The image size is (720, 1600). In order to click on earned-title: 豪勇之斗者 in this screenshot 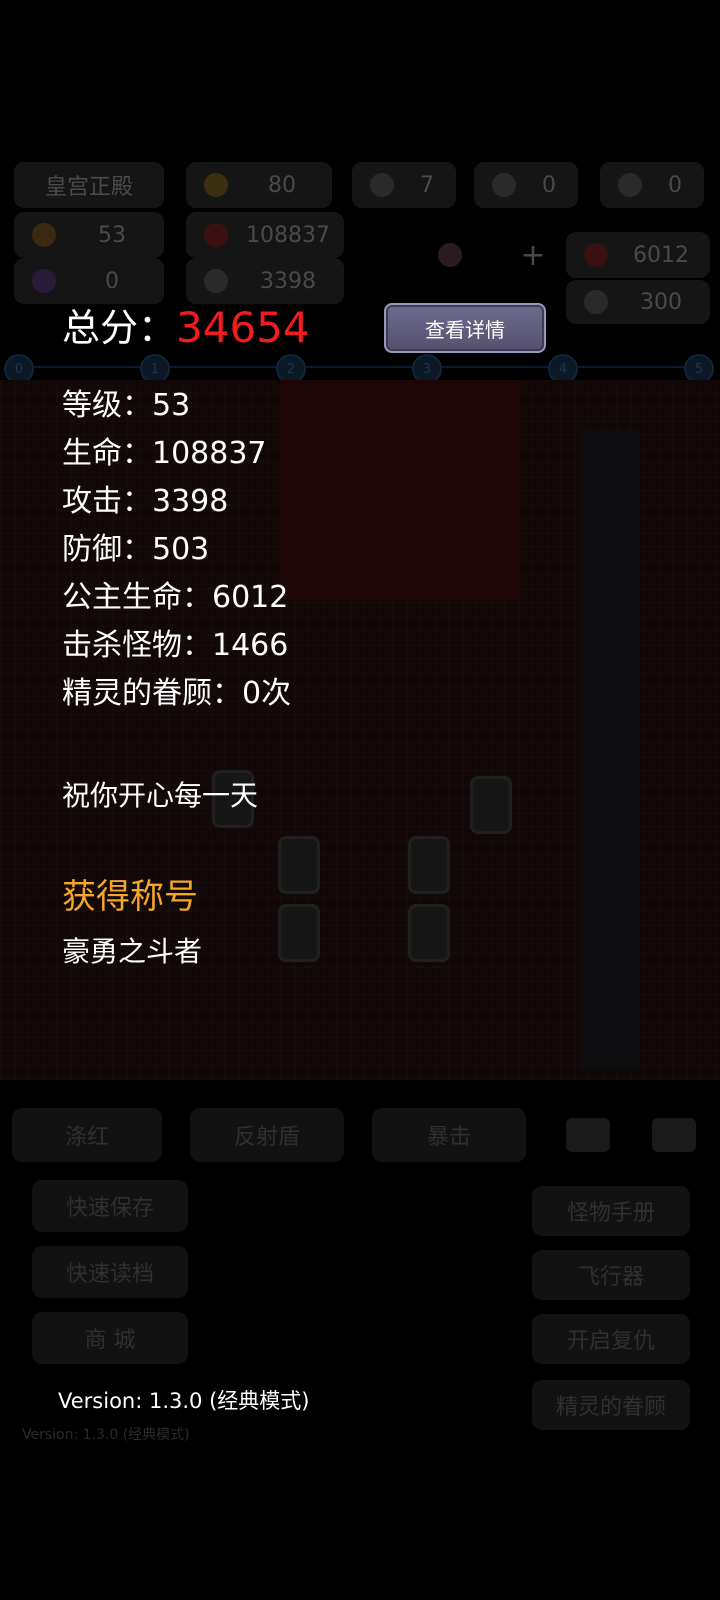, I will do `click(132, 951)`.